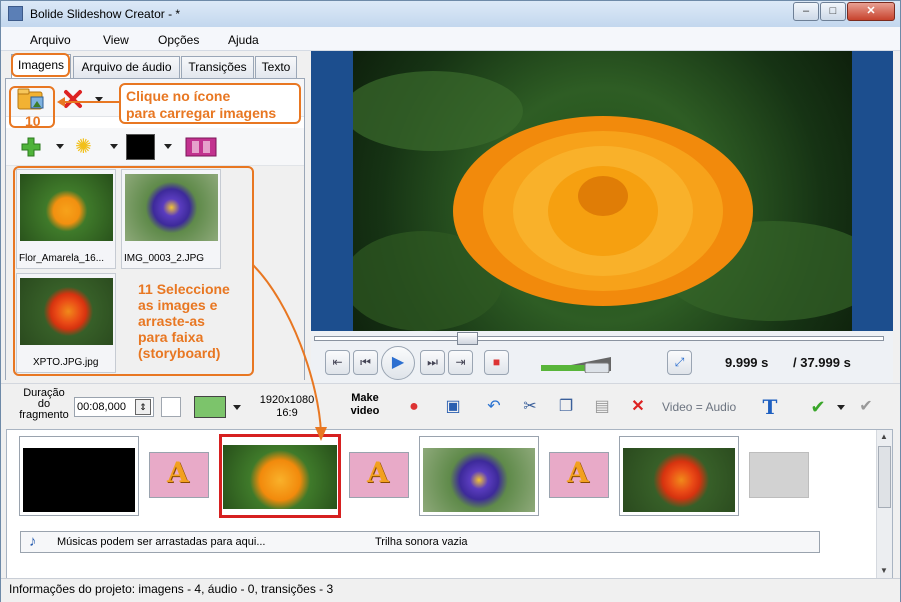 The image size is (901, 602). What do you see at coordinates (884, 477) in the screenshot?
I see `scroll-thumb` at bounding box center [884, 477].